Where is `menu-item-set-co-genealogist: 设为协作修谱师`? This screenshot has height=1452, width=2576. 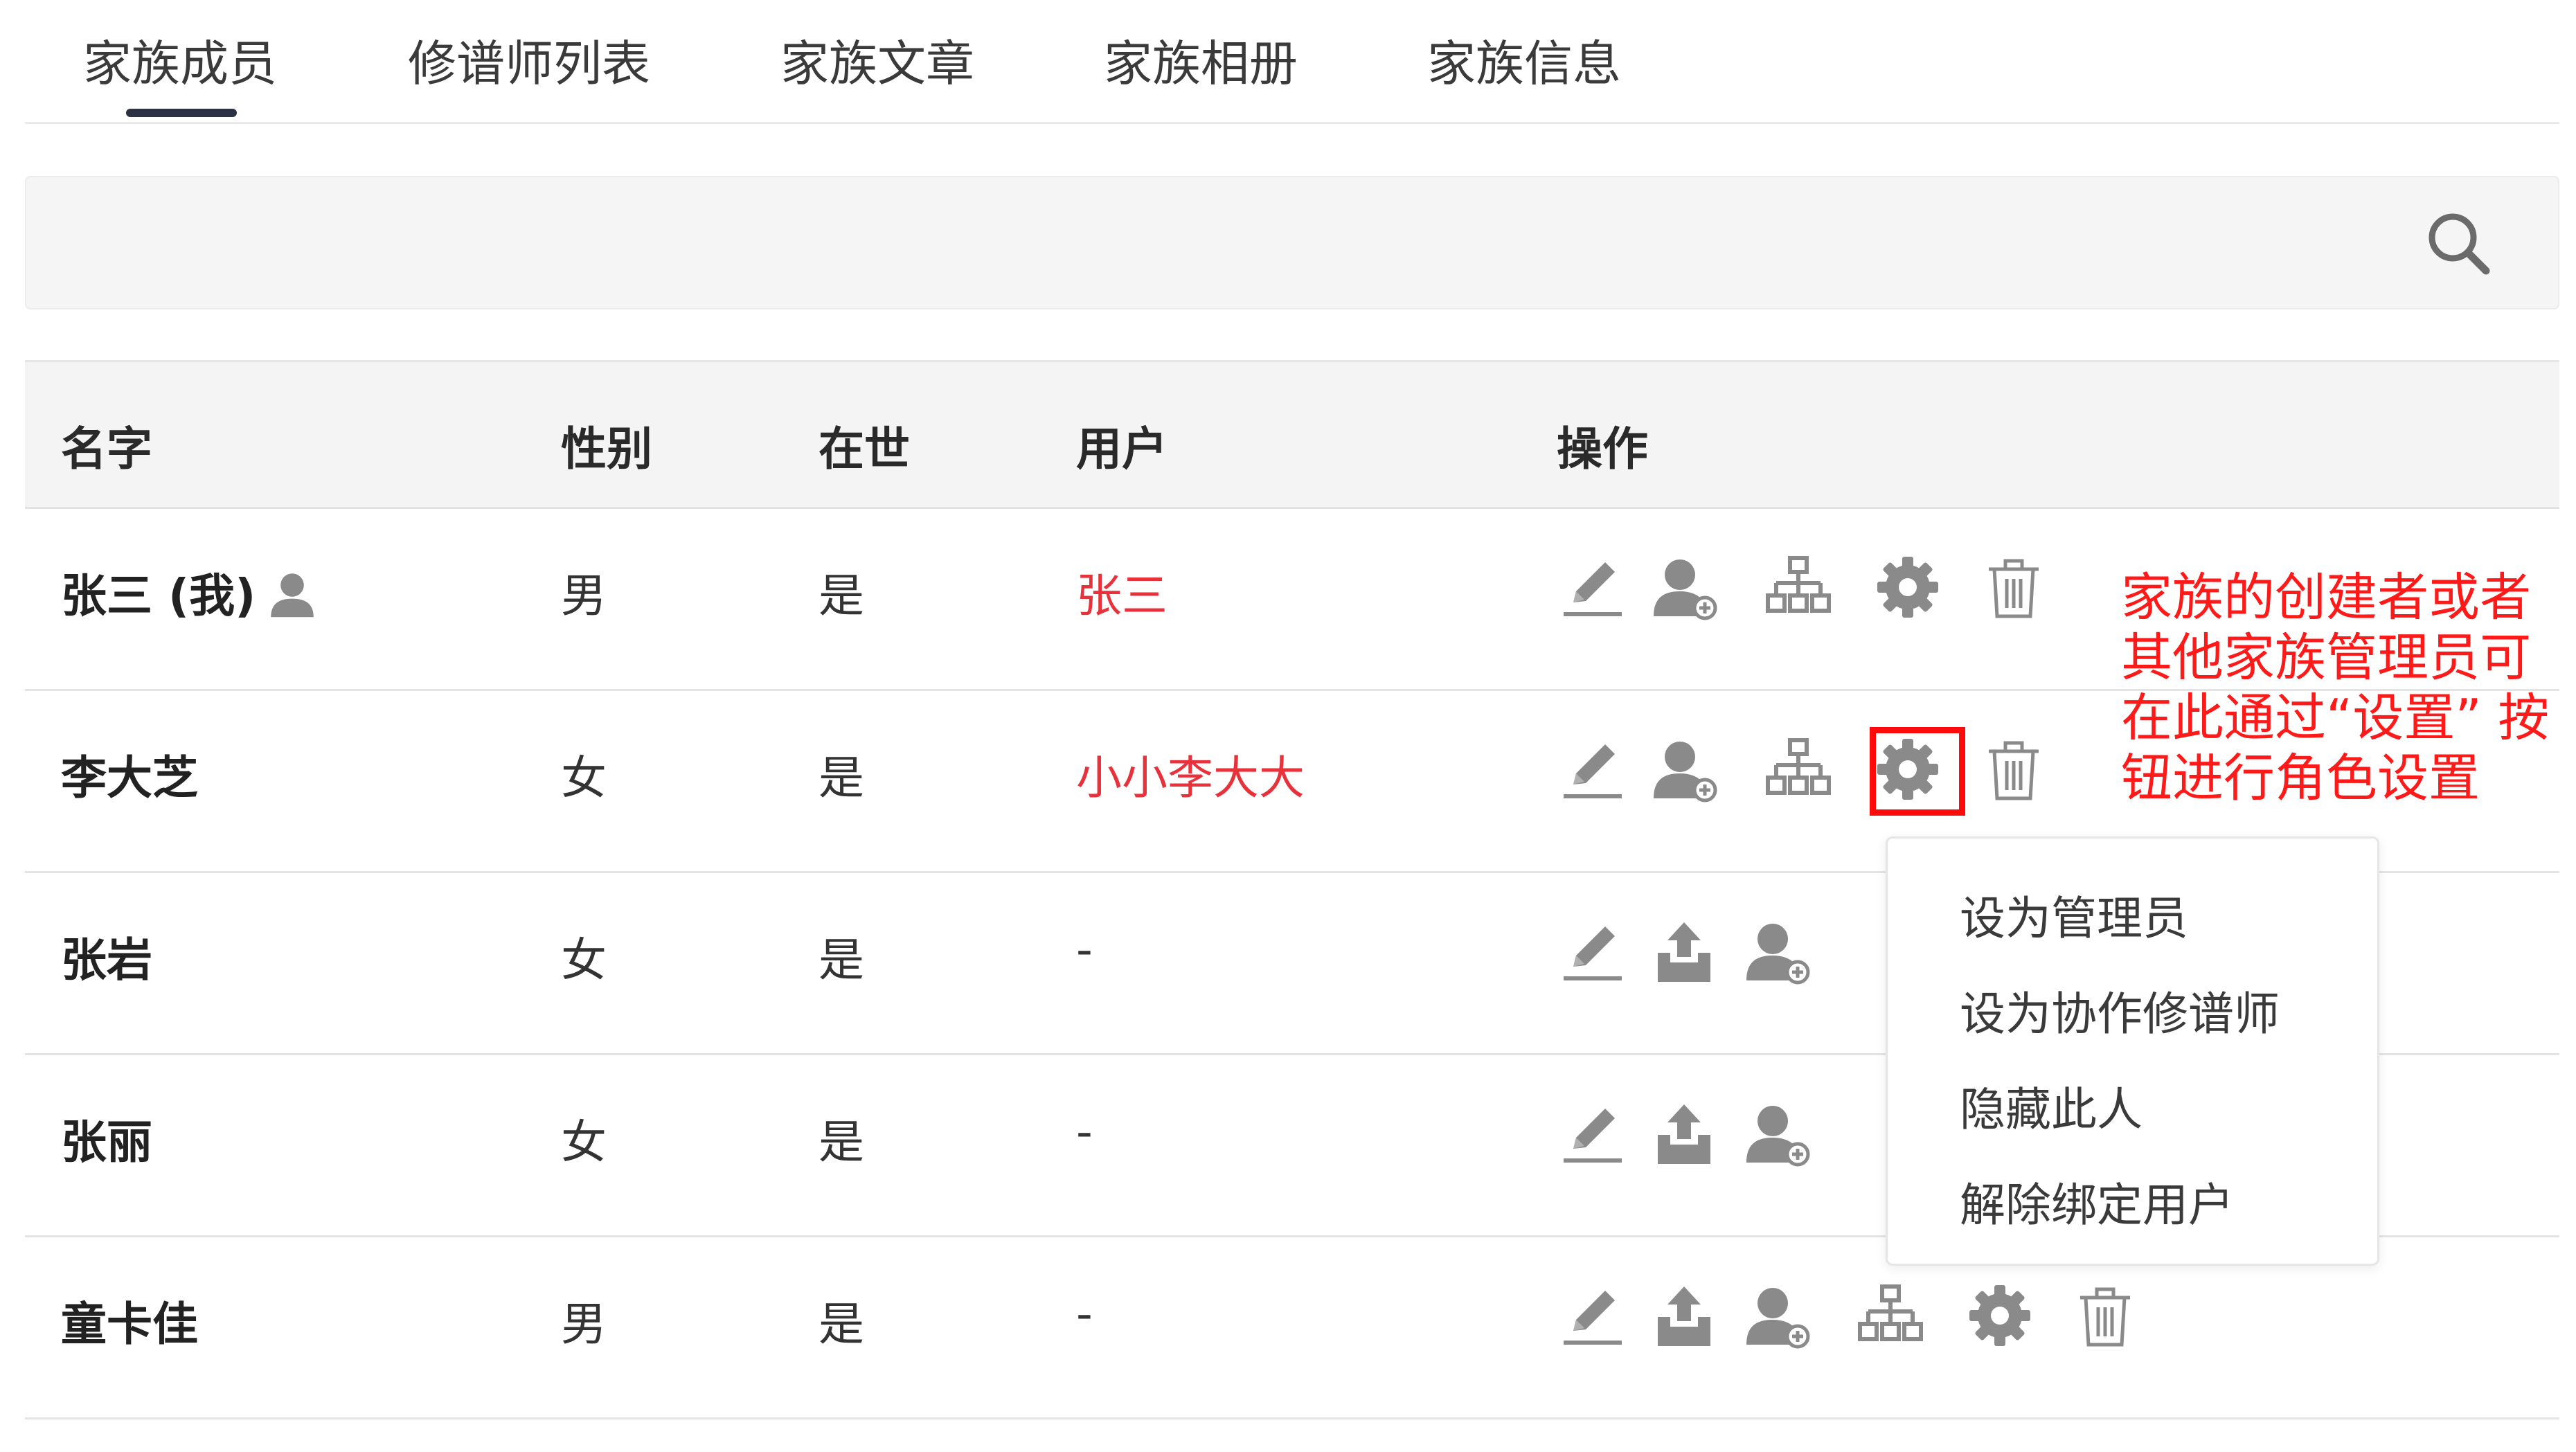
menu-item-set-co-genealogist: 设为协作修谱师 is located at coordinates (2120, 1010).